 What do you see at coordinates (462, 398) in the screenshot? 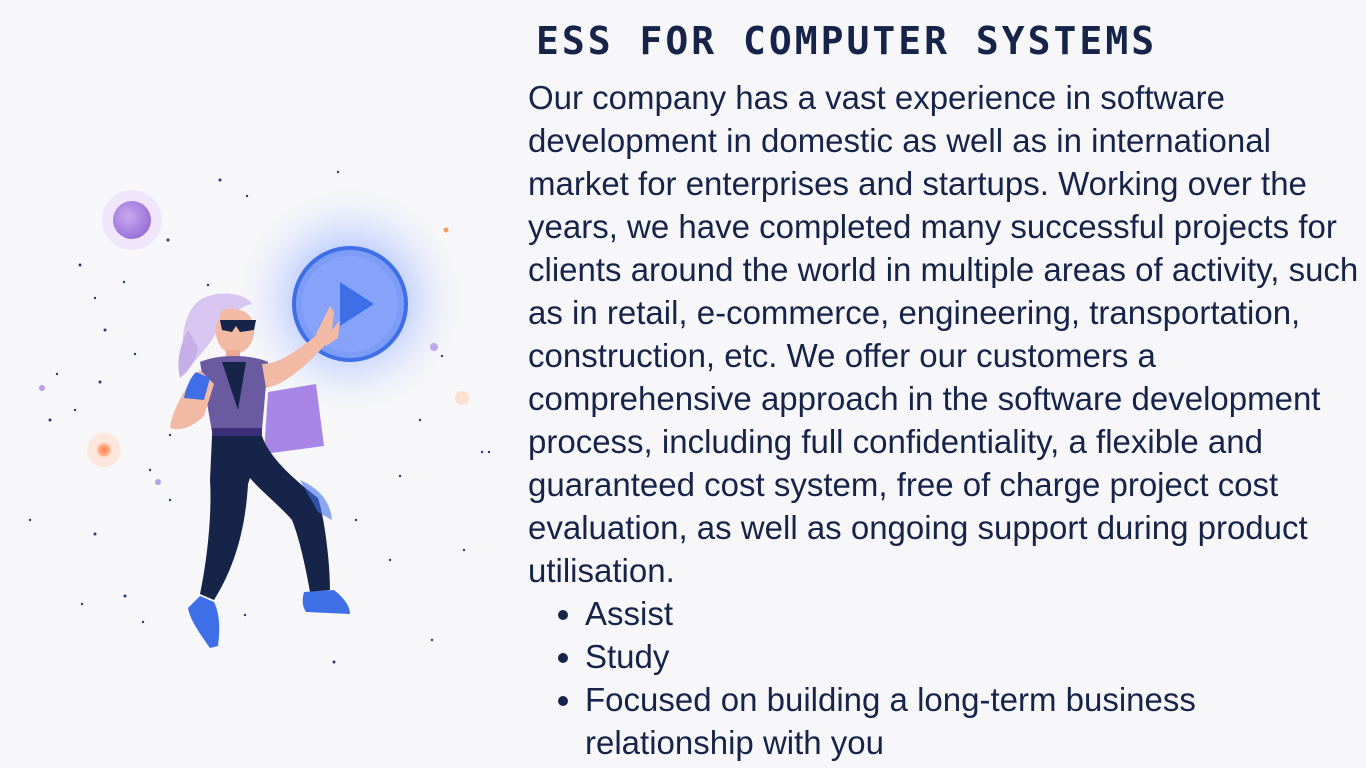
I see `orange-glow` at bounding box center [462, 398].